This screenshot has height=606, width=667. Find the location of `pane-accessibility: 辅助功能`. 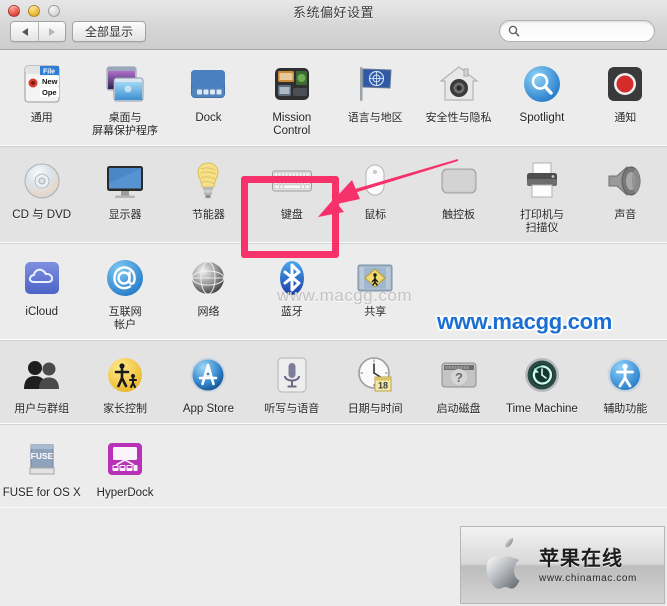

pane-accessibility: 辅助功能 is located at coordinates (625, 383).